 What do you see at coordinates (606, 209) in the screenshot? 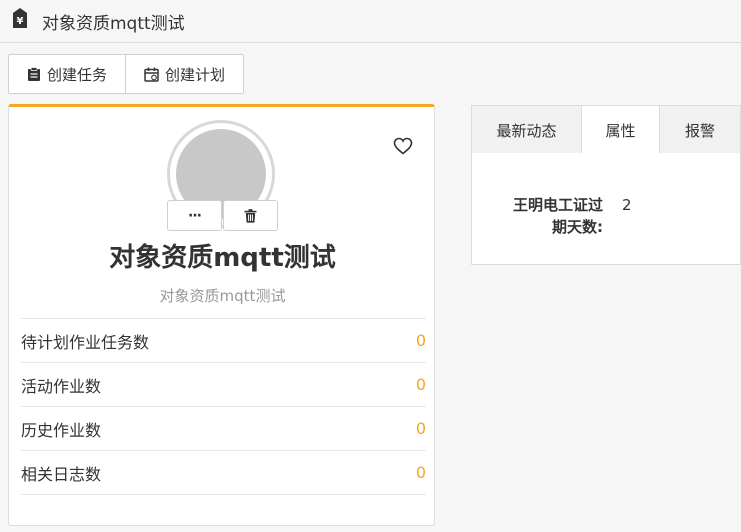
I see `properties-panel: 王明电工证过 期天数: 2` at bounding box center [606, 209].